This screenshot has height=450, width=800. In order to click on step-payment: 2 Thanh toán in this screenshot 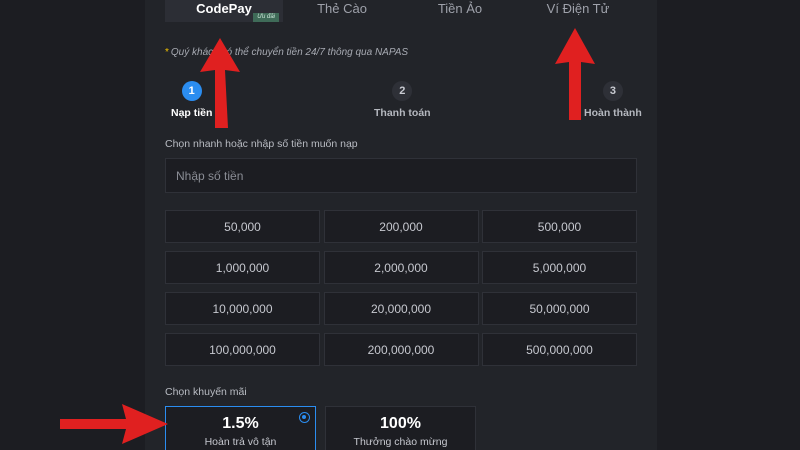, I will do `click(402, 100)`.